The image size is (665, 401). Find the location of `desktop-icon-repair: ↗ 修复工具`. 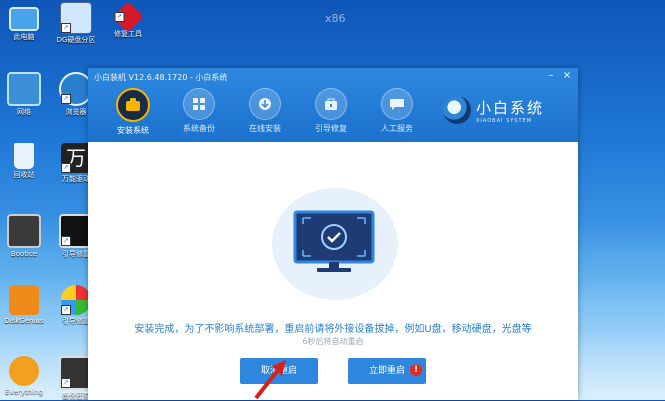

desktop-icon-repair: ↗ 修复工具 is located at coordinates (128, 20).